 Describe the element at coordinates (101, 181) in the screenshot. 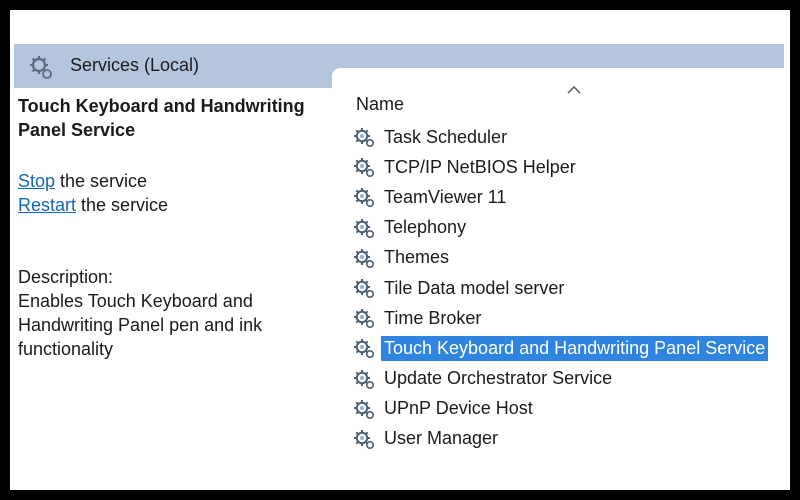

I see `stop-action-text: the service` at that location.